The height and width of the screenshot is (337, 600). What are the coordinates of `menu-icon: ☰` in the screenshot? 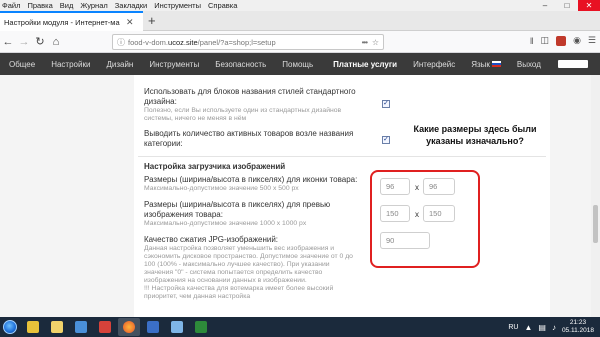 It's located at (592, 40).